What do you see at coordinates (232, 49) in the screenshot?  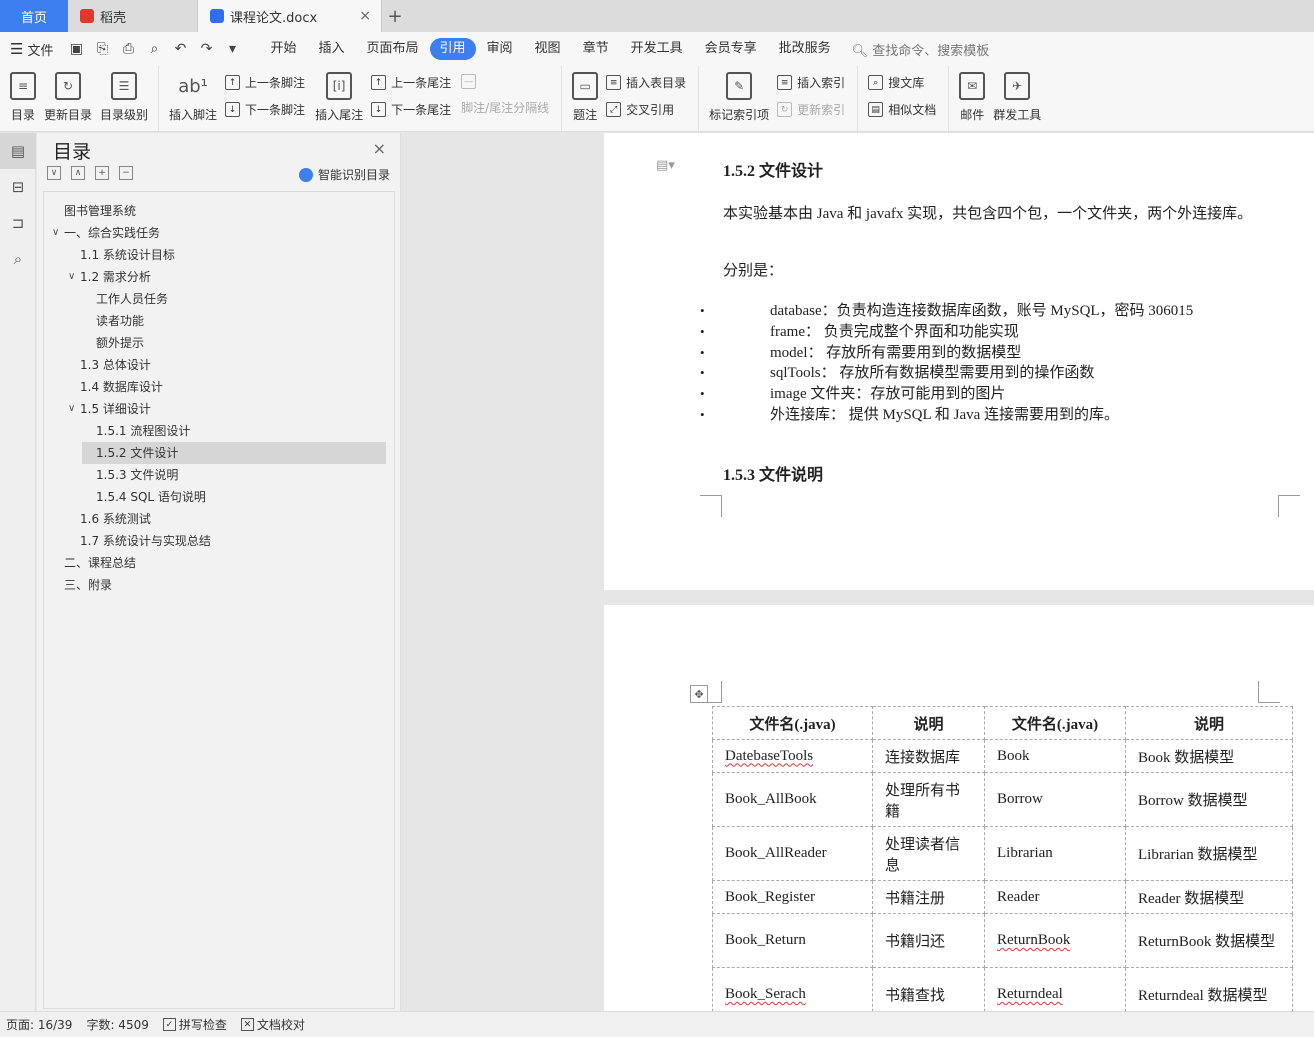 I see `more-dropdown-icon: ▾` at bounding box center [232, 49].